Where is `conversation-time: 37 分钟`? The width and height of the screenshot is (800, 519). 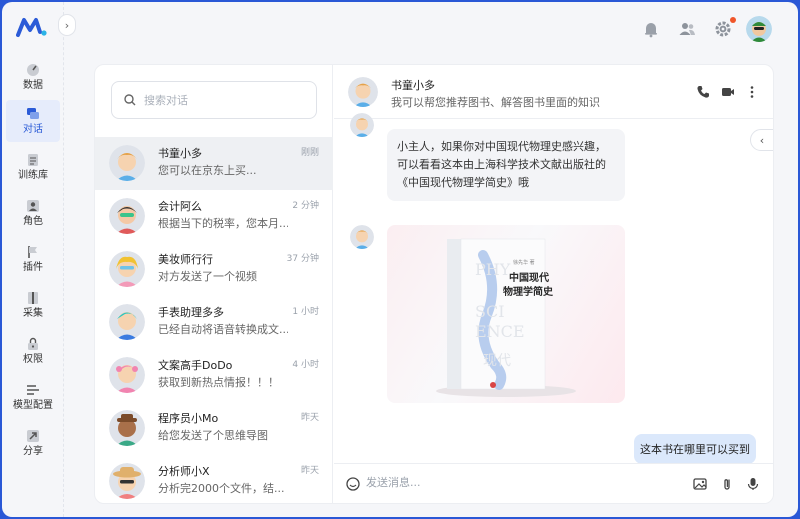
conversation-time: 37 分钟 is located at coordinates (302, 259).